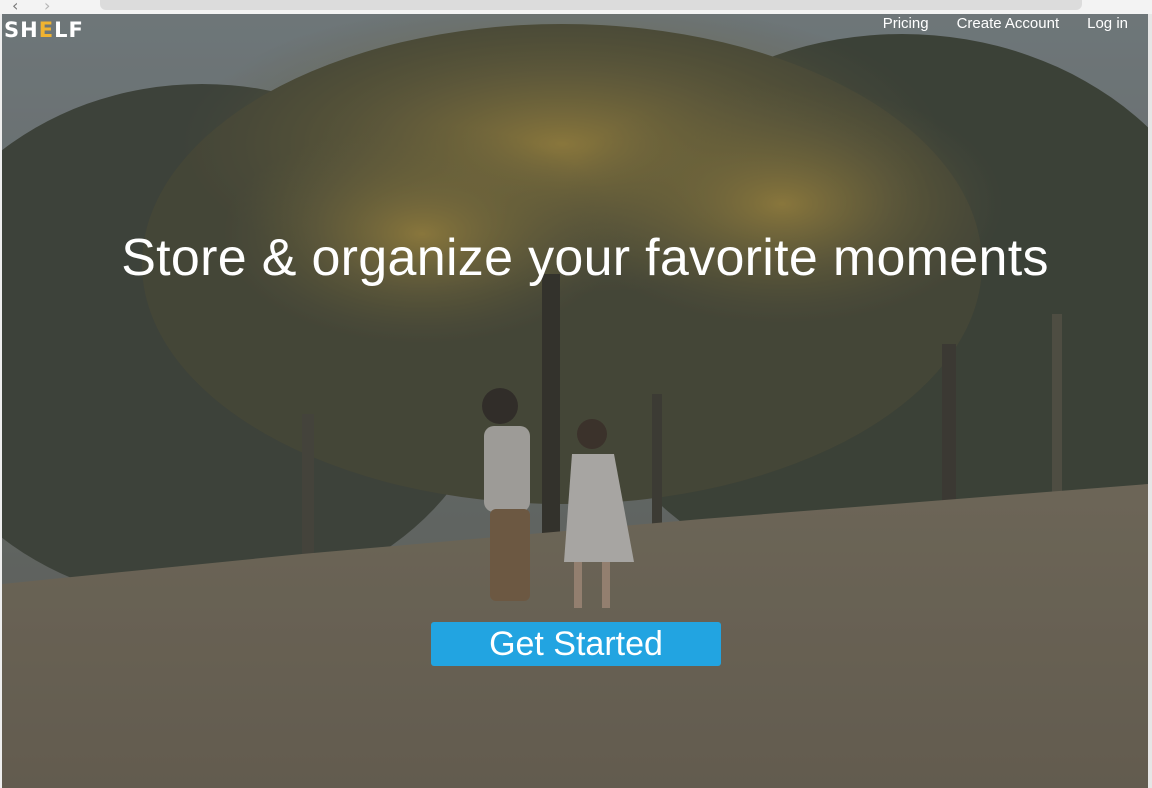  I want to click on forward-arrow-icon: ›, so click(47, 7).